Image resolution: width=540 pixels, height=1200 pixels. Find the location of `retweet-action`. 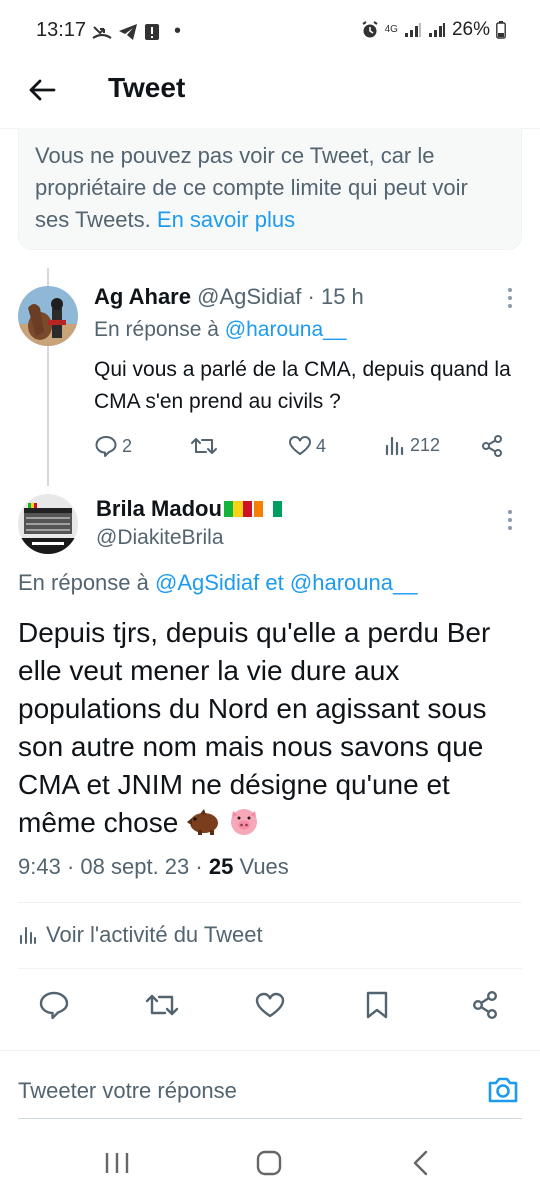

retweet-action is located at coordinates (204, 446).